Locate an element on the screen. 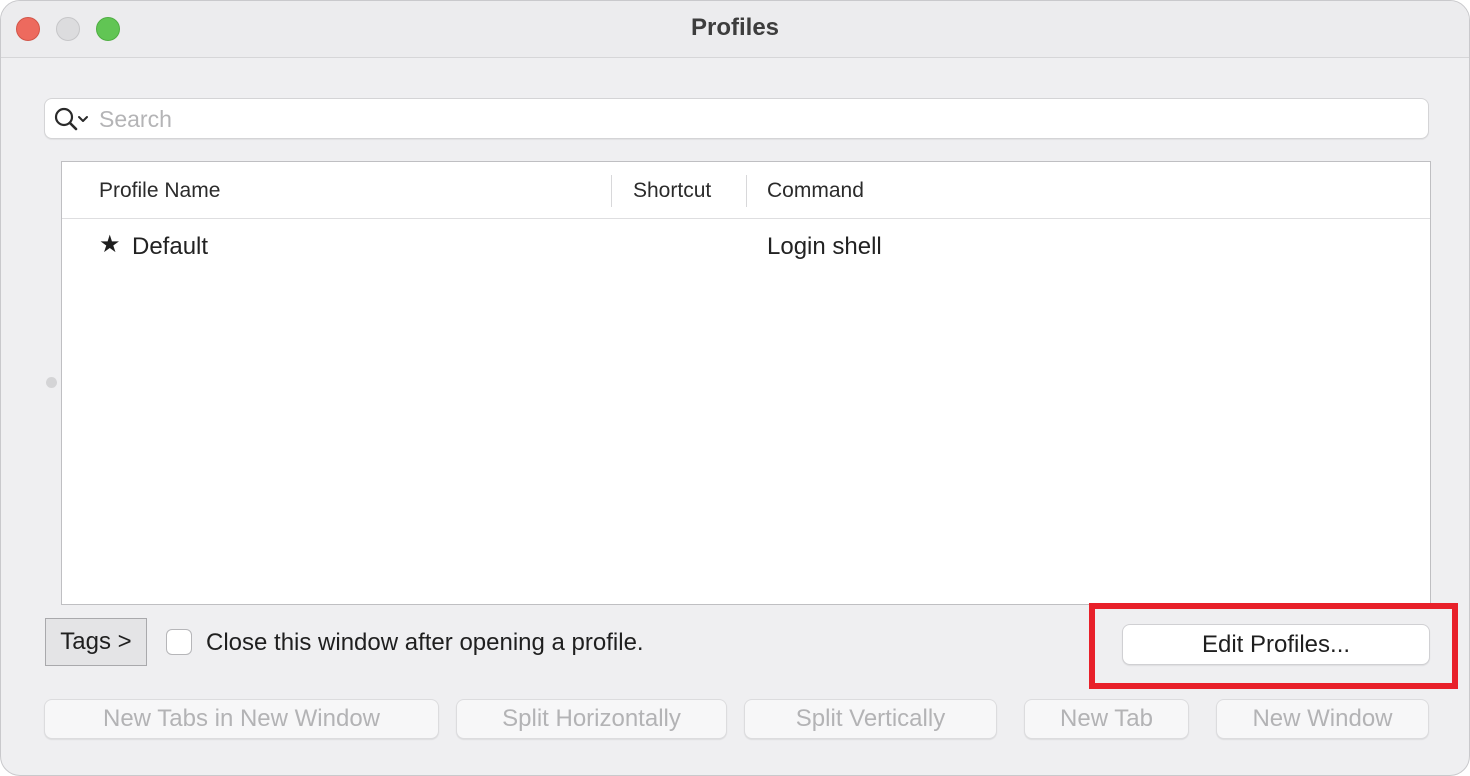 The width and height of the screenshot is (1470, 776). column-header-shortcut: Shortcut is located at coordinates (672, 191).